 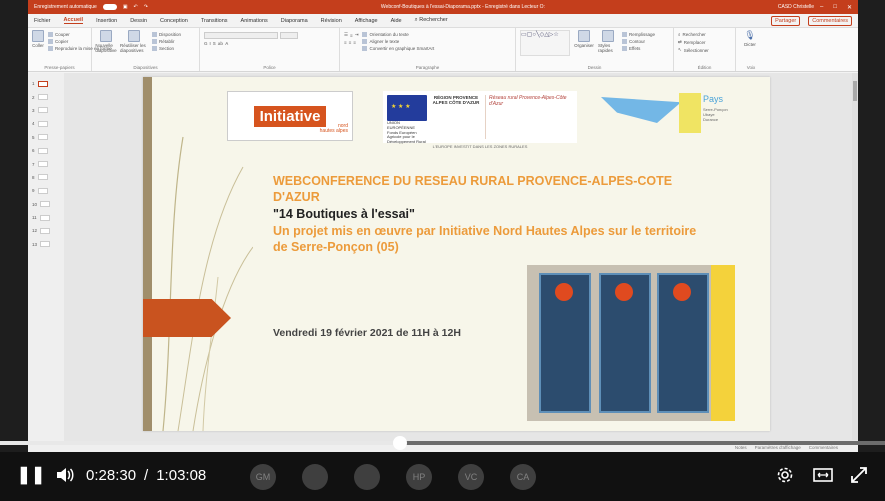 I want to click on thumbnail-item: 1, so click(x=46, y=83).